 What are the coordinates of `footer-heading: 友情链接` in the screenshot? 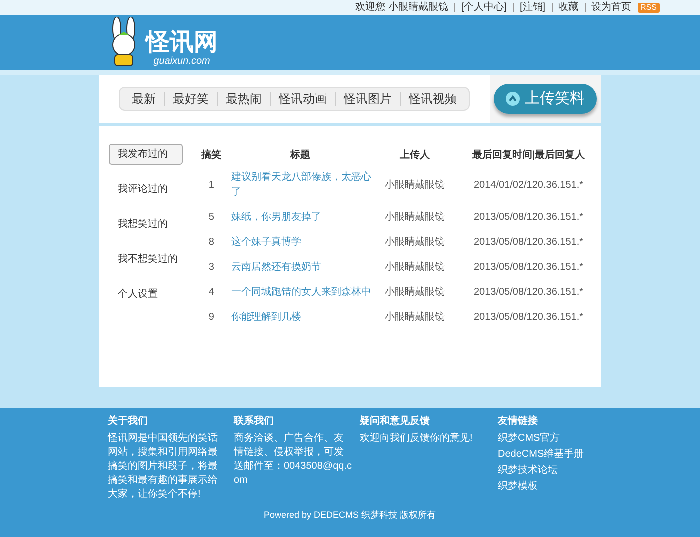 It's located at (518, 421).